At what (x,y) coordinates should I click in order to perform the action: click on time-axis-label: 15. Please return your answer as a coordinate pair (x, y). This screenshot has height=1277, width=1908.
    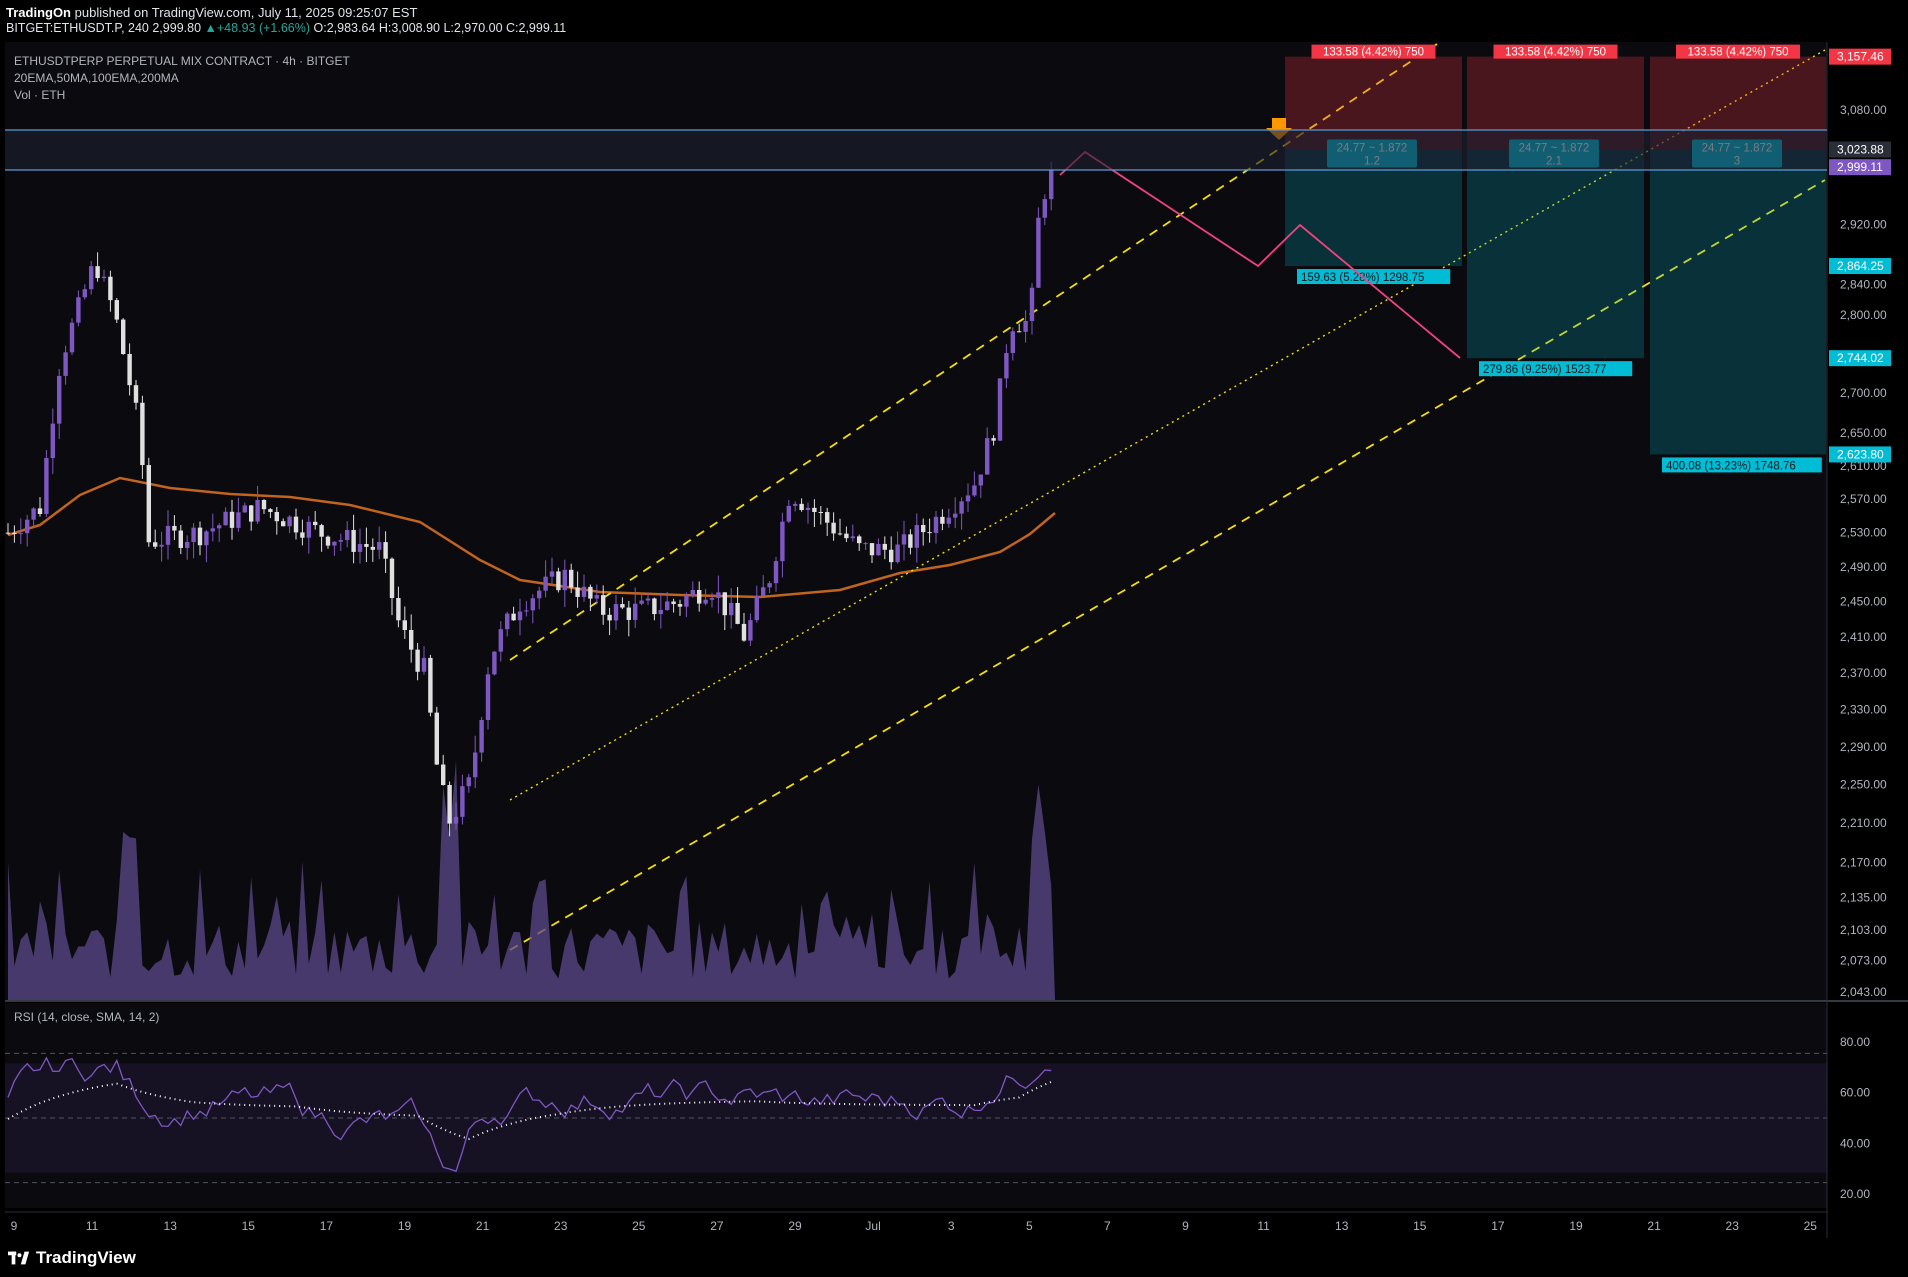
    Looking at the image, I should click on (1420, 1226).